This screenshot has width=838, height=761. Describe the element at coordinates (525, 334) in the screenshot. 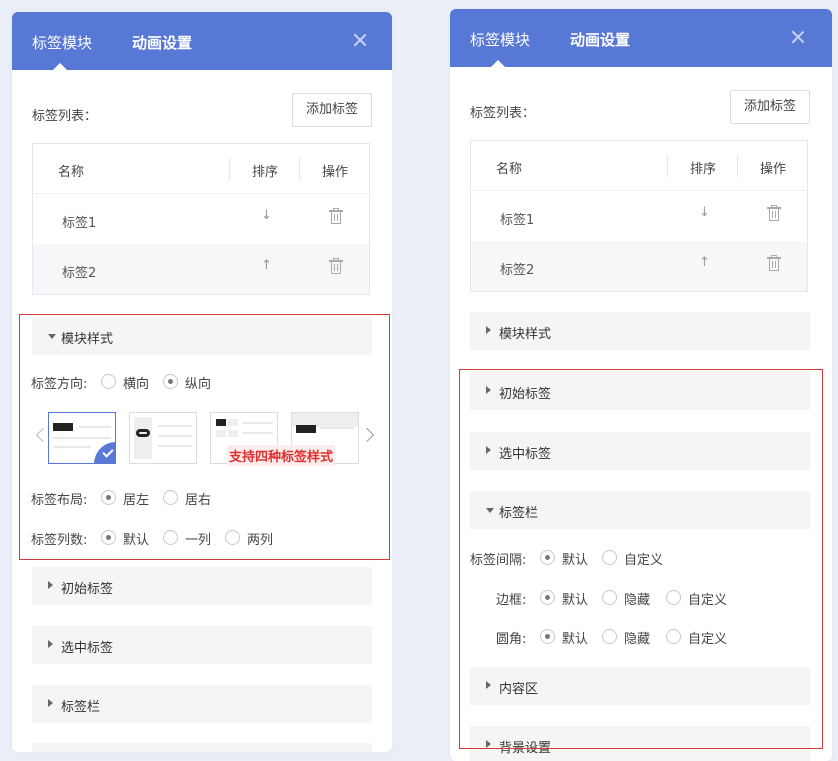

I see `section-title: 模块样式` at that location.